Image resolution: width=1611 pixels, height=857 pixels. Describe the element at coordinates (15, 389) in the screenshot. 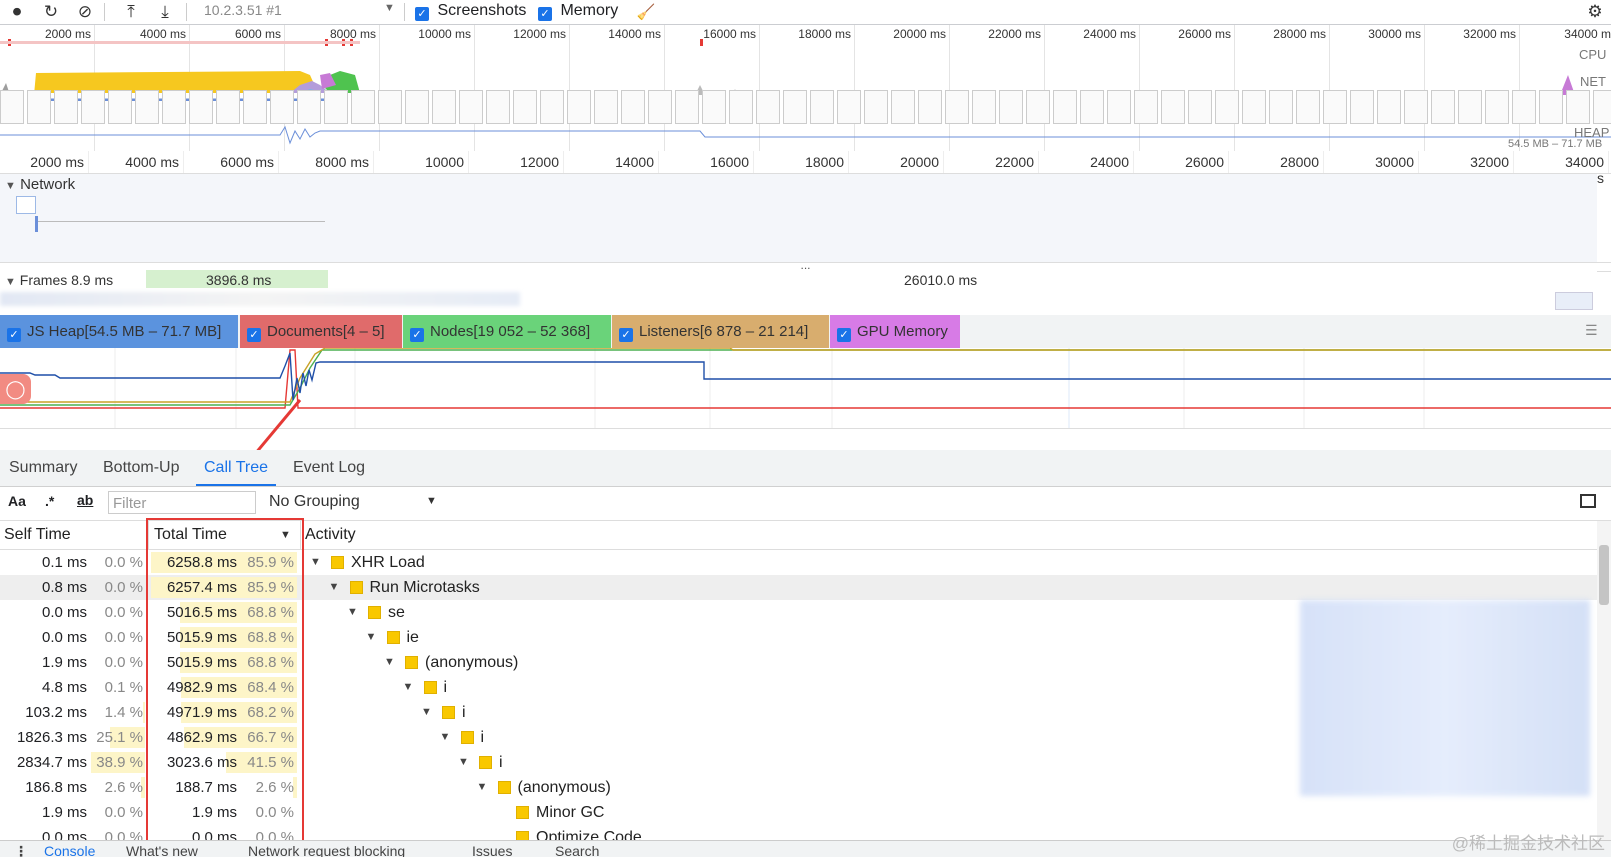

I see `search-icon: ◯` at that location.